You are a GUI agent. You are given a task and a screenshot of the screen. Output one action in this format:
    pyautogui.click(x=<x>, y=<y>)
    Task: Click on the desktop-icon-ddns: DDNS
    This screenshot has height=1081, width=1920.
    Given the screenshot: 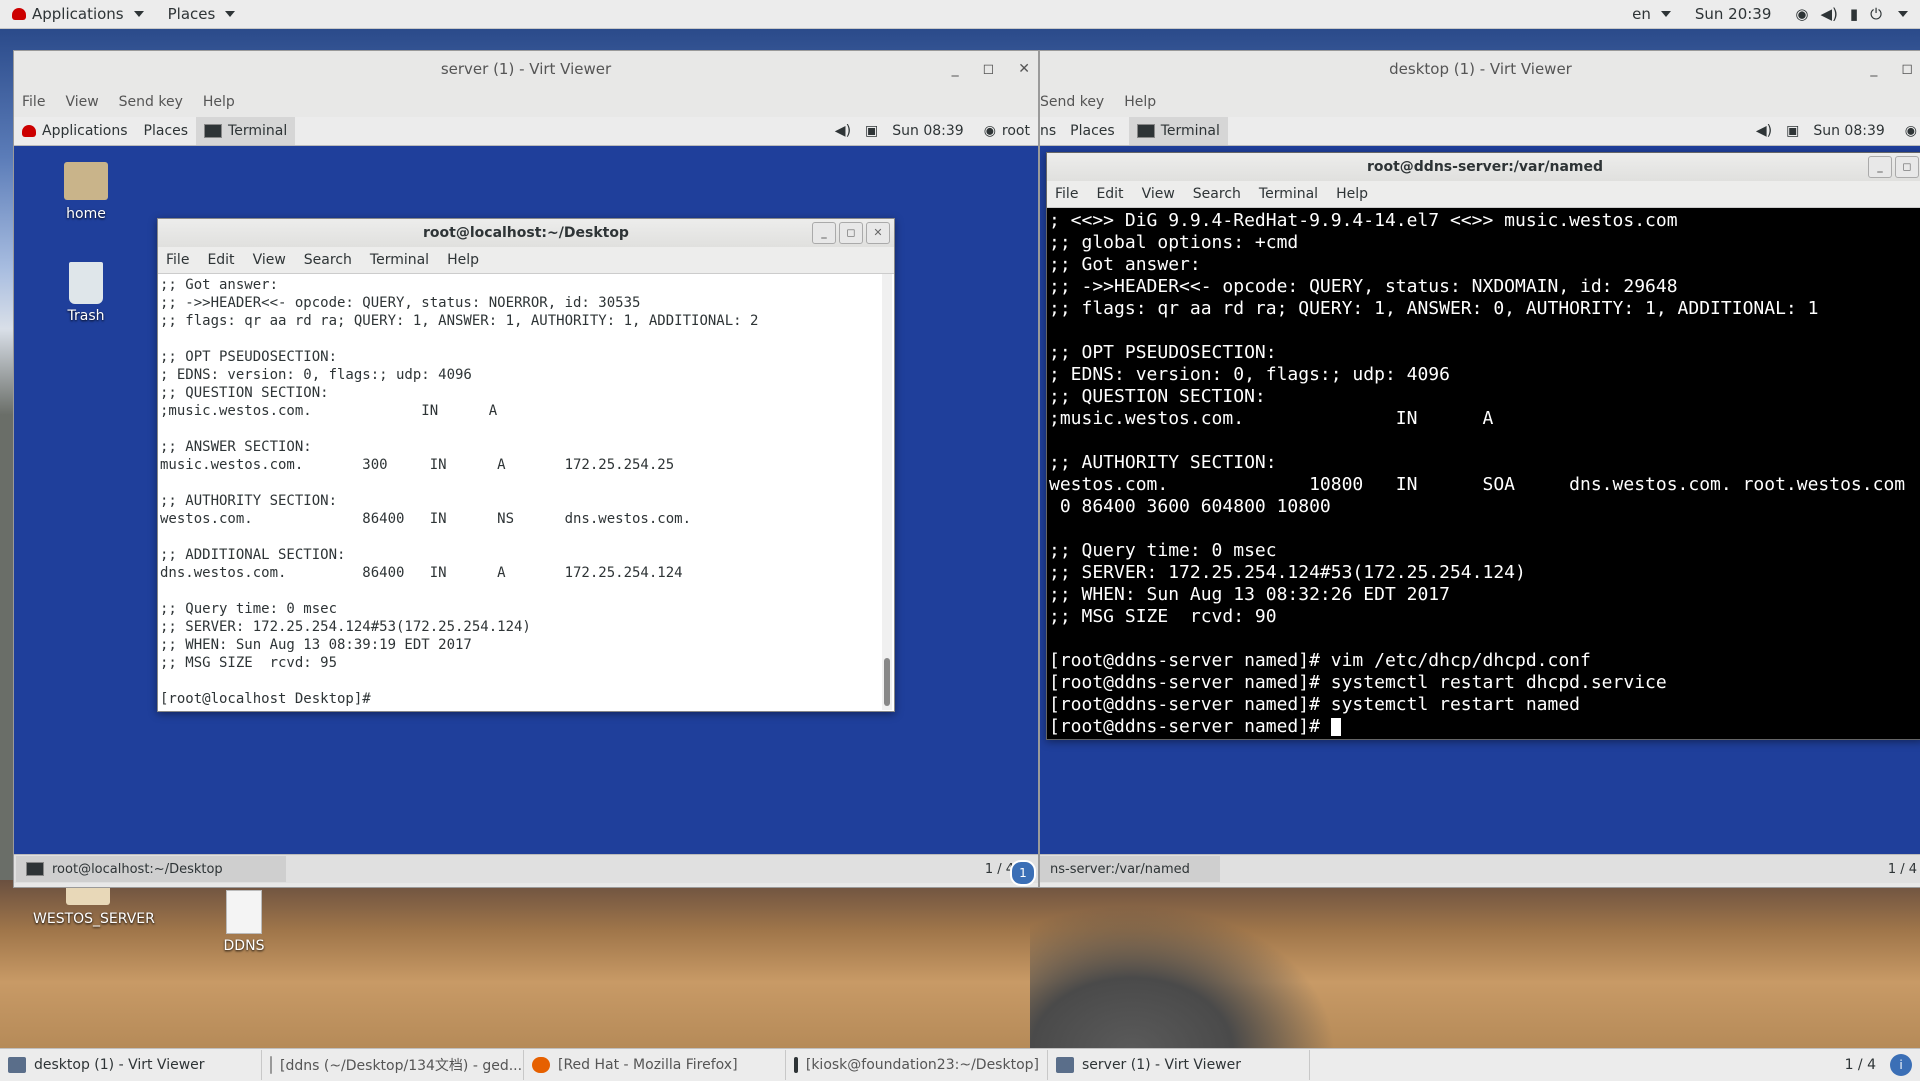 What is the action you would take?
    pyautogui.click(x=244, y=922)
    